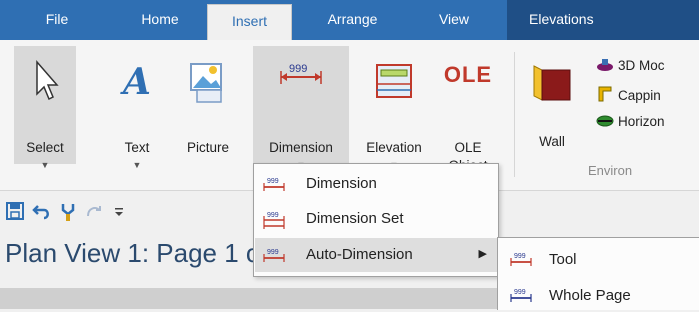 The width and height of the screenshot is (699, 312). What do you see at coordinates (119, 213) in the screenshot?
I see `customize-qat-icon` at bounding box center [119, 213].